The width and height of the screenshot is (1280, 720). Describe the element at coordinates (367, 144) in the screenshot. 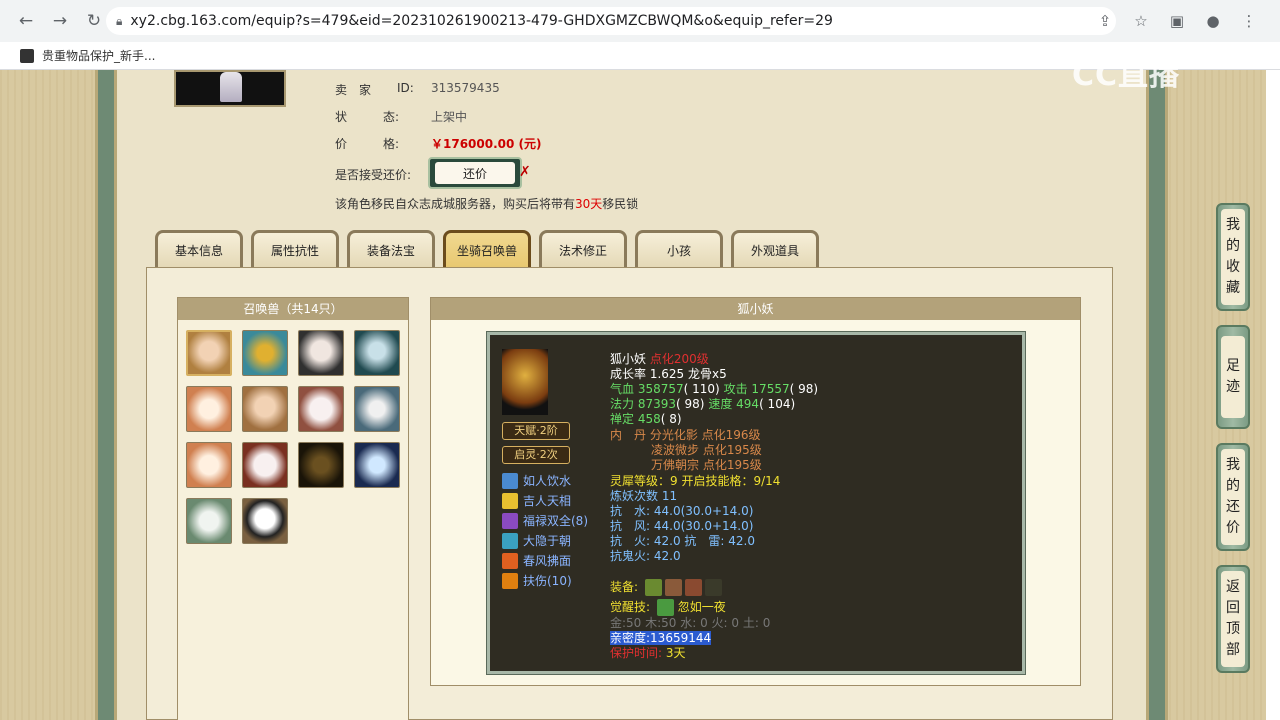

I see `price-label: 价 格:` at that location.